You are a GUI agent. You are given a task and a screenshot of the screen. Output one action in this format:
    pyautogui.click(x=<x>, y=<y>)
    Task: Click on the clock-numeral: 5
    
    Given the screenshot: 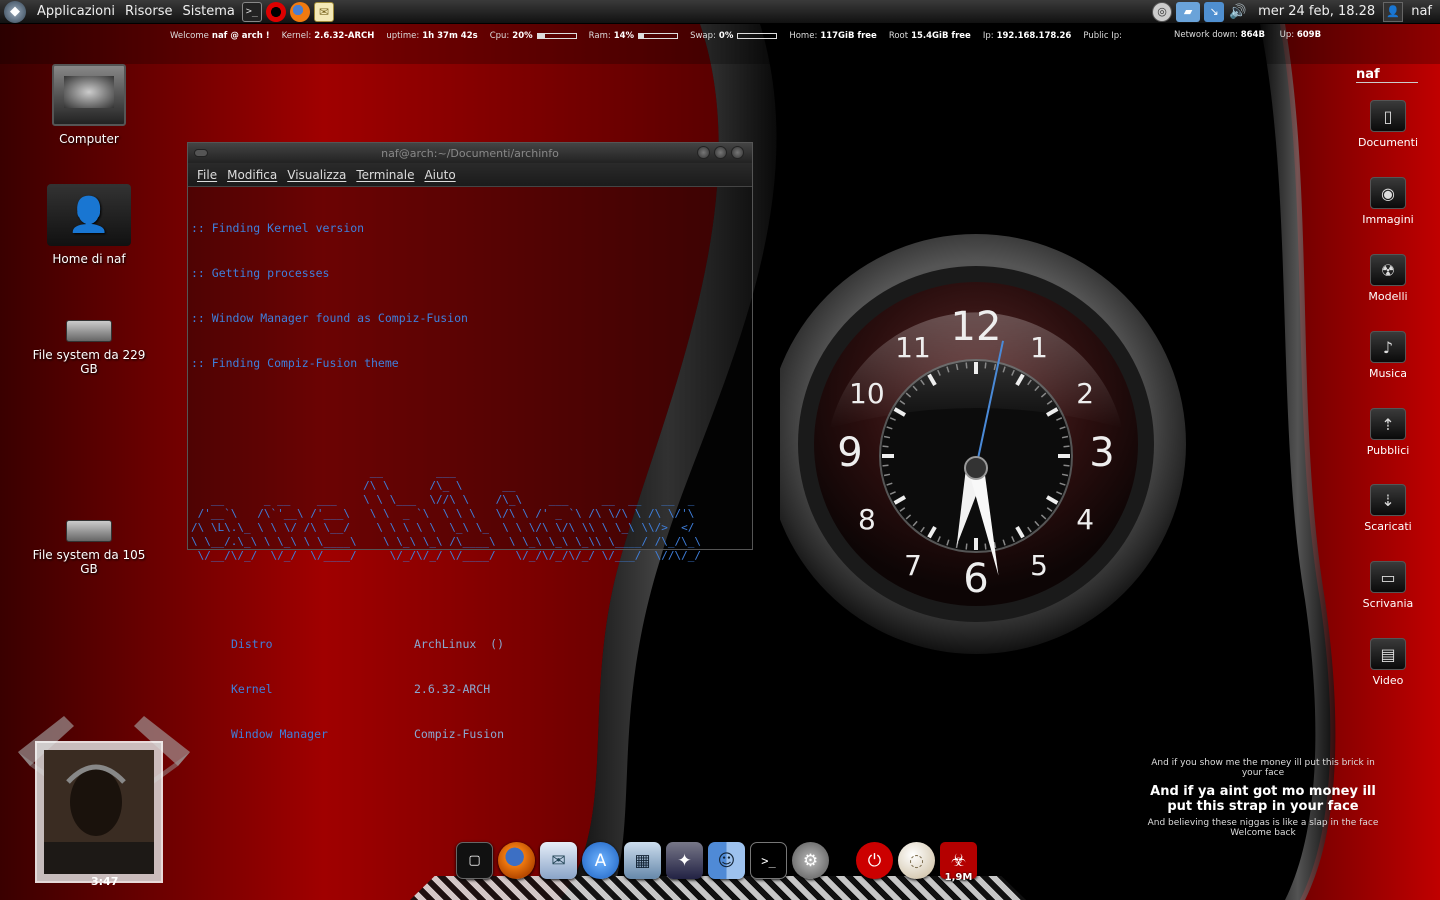 What is the action you would take?
    pyautogui.click(x=1039, y=565)
    